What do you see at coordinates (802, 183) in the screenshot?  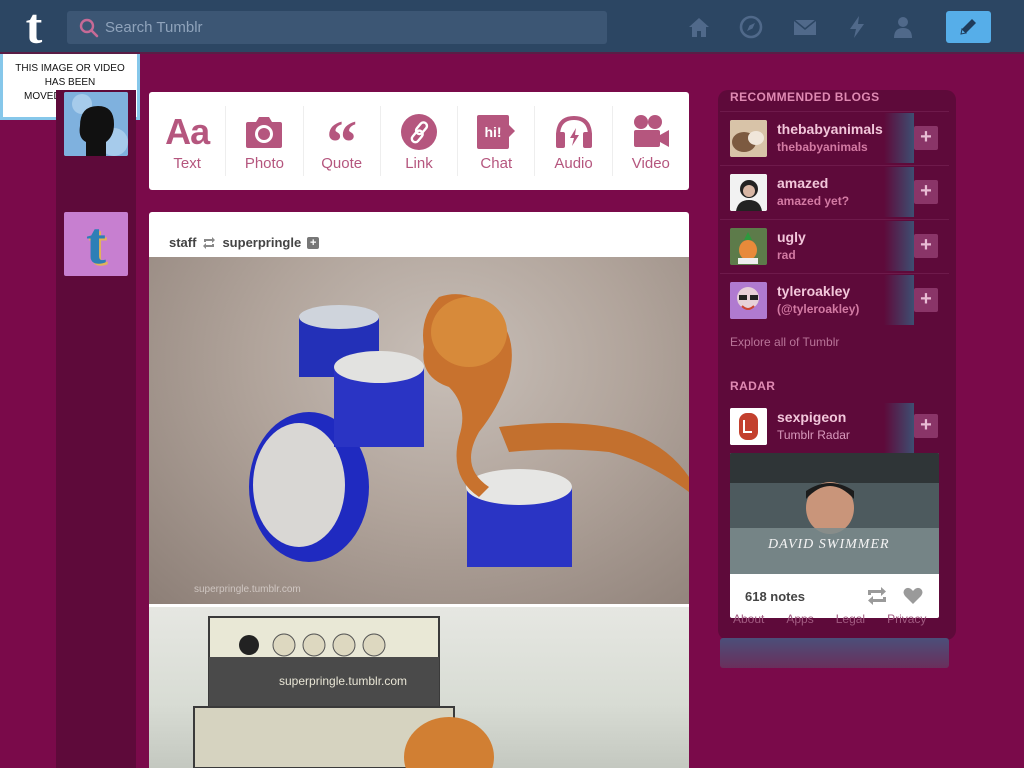 I see `blog-name: amazed` at bounding box center [802, 183].